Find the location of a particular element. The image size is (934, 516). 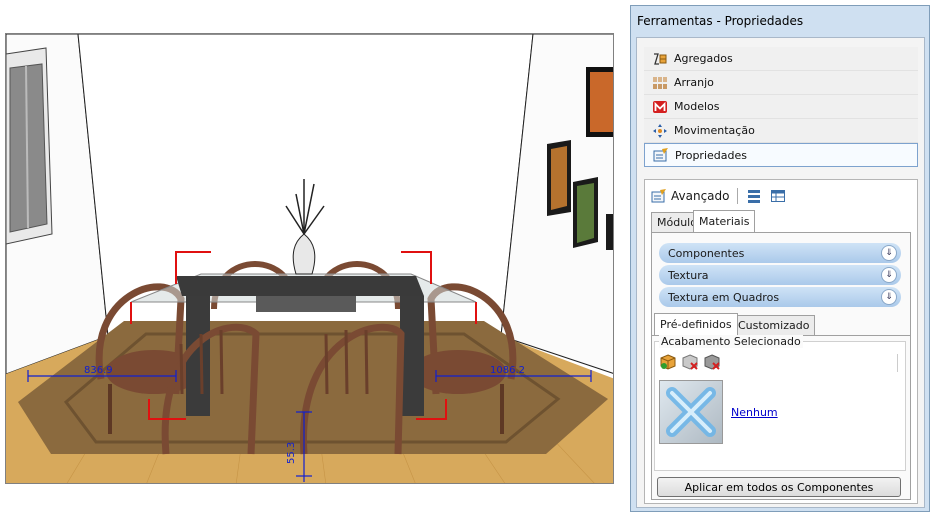

dimension-label-right: 1086.2 is located at coordinates (507, 370).